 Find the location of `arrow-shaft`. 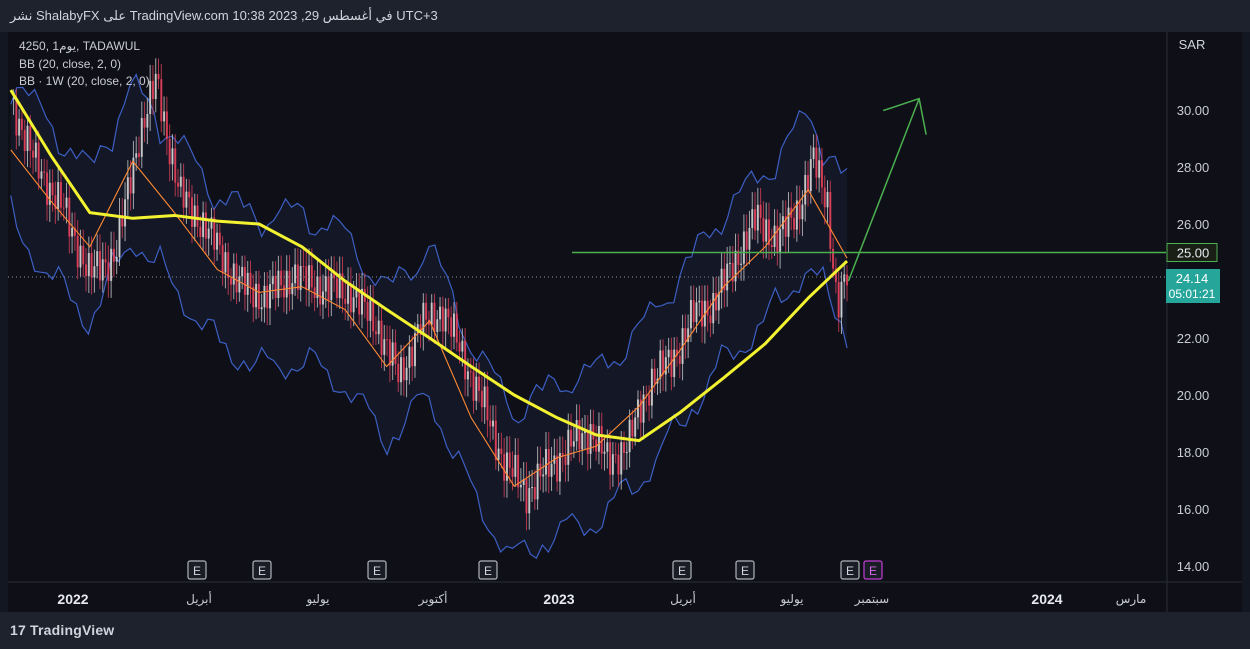

arrow-shaft is located at coordinates (883, 190).